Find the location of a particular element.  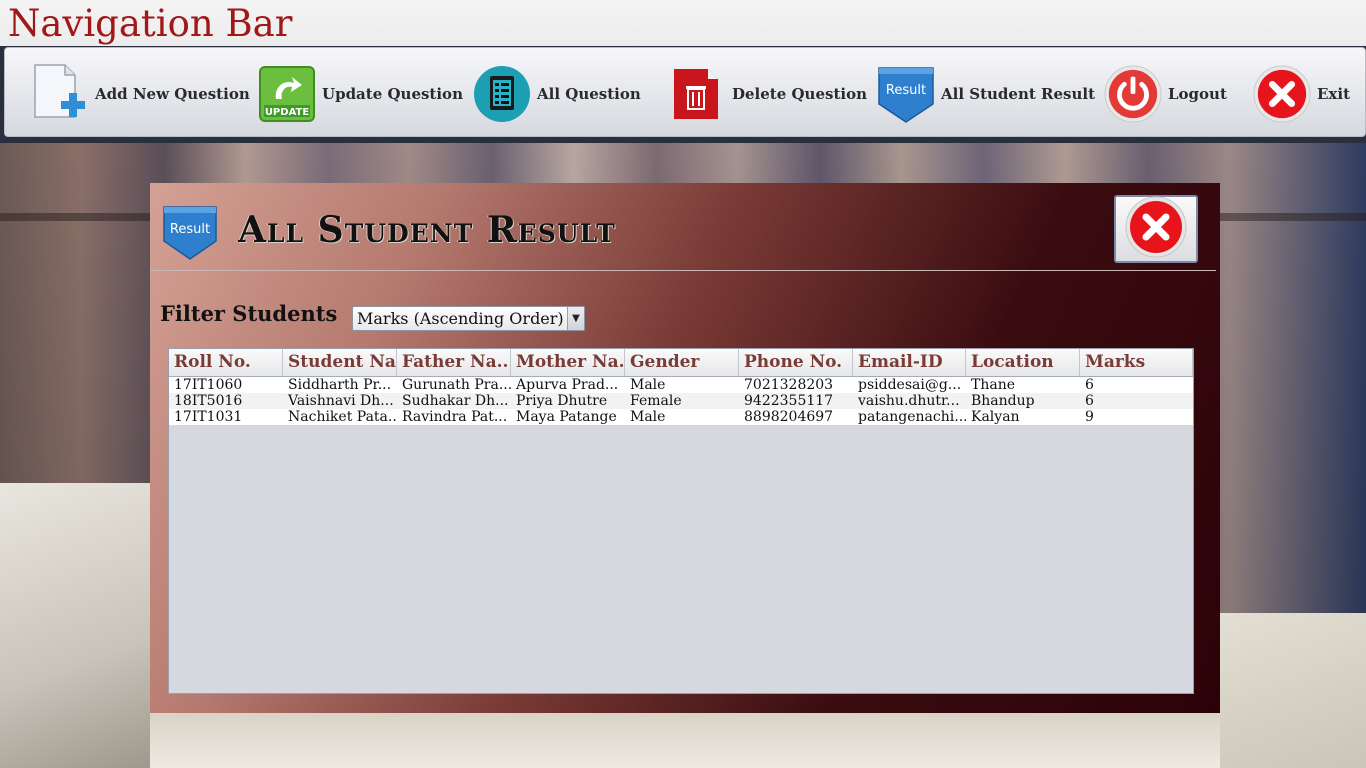

column-header: Marks is located at coordinates (1136, 362).